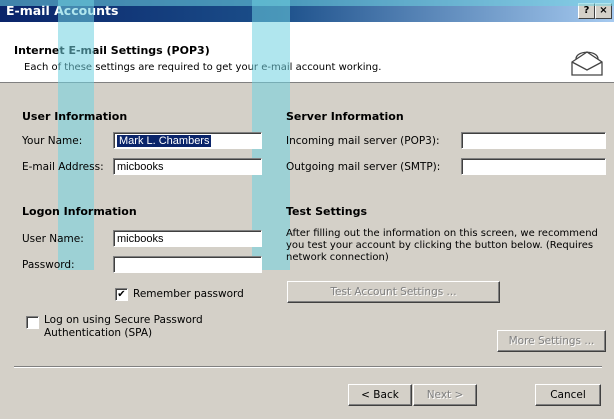  Describe the element at coordinates (79, 211) in the screenshot. I see `logon-information-heading: Logon Information` at that location.